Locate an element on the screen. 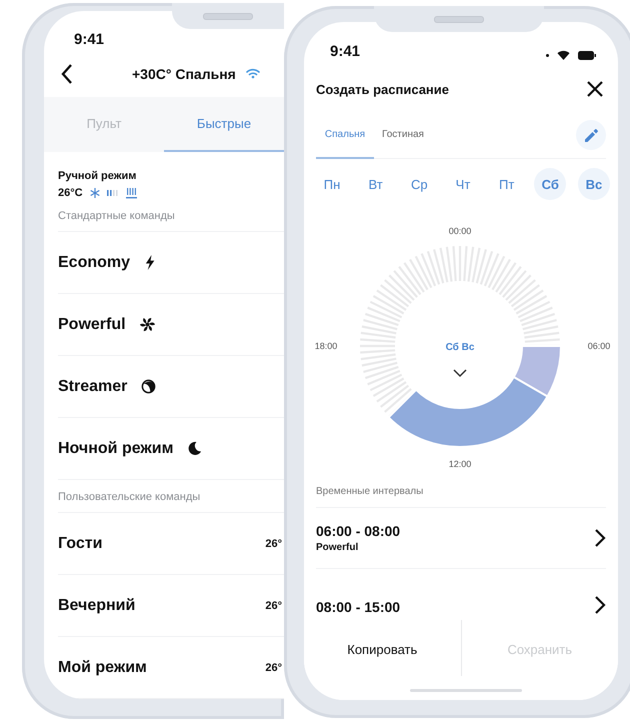  command-label: Гости is located at coordinates (80, 543).